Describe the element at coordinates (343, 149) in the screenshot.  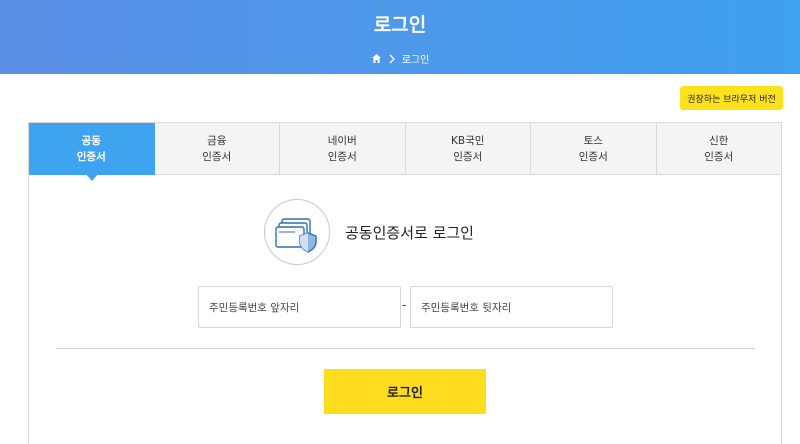
I see `tab-naver-certificate: 네이버 인증서` at that location.